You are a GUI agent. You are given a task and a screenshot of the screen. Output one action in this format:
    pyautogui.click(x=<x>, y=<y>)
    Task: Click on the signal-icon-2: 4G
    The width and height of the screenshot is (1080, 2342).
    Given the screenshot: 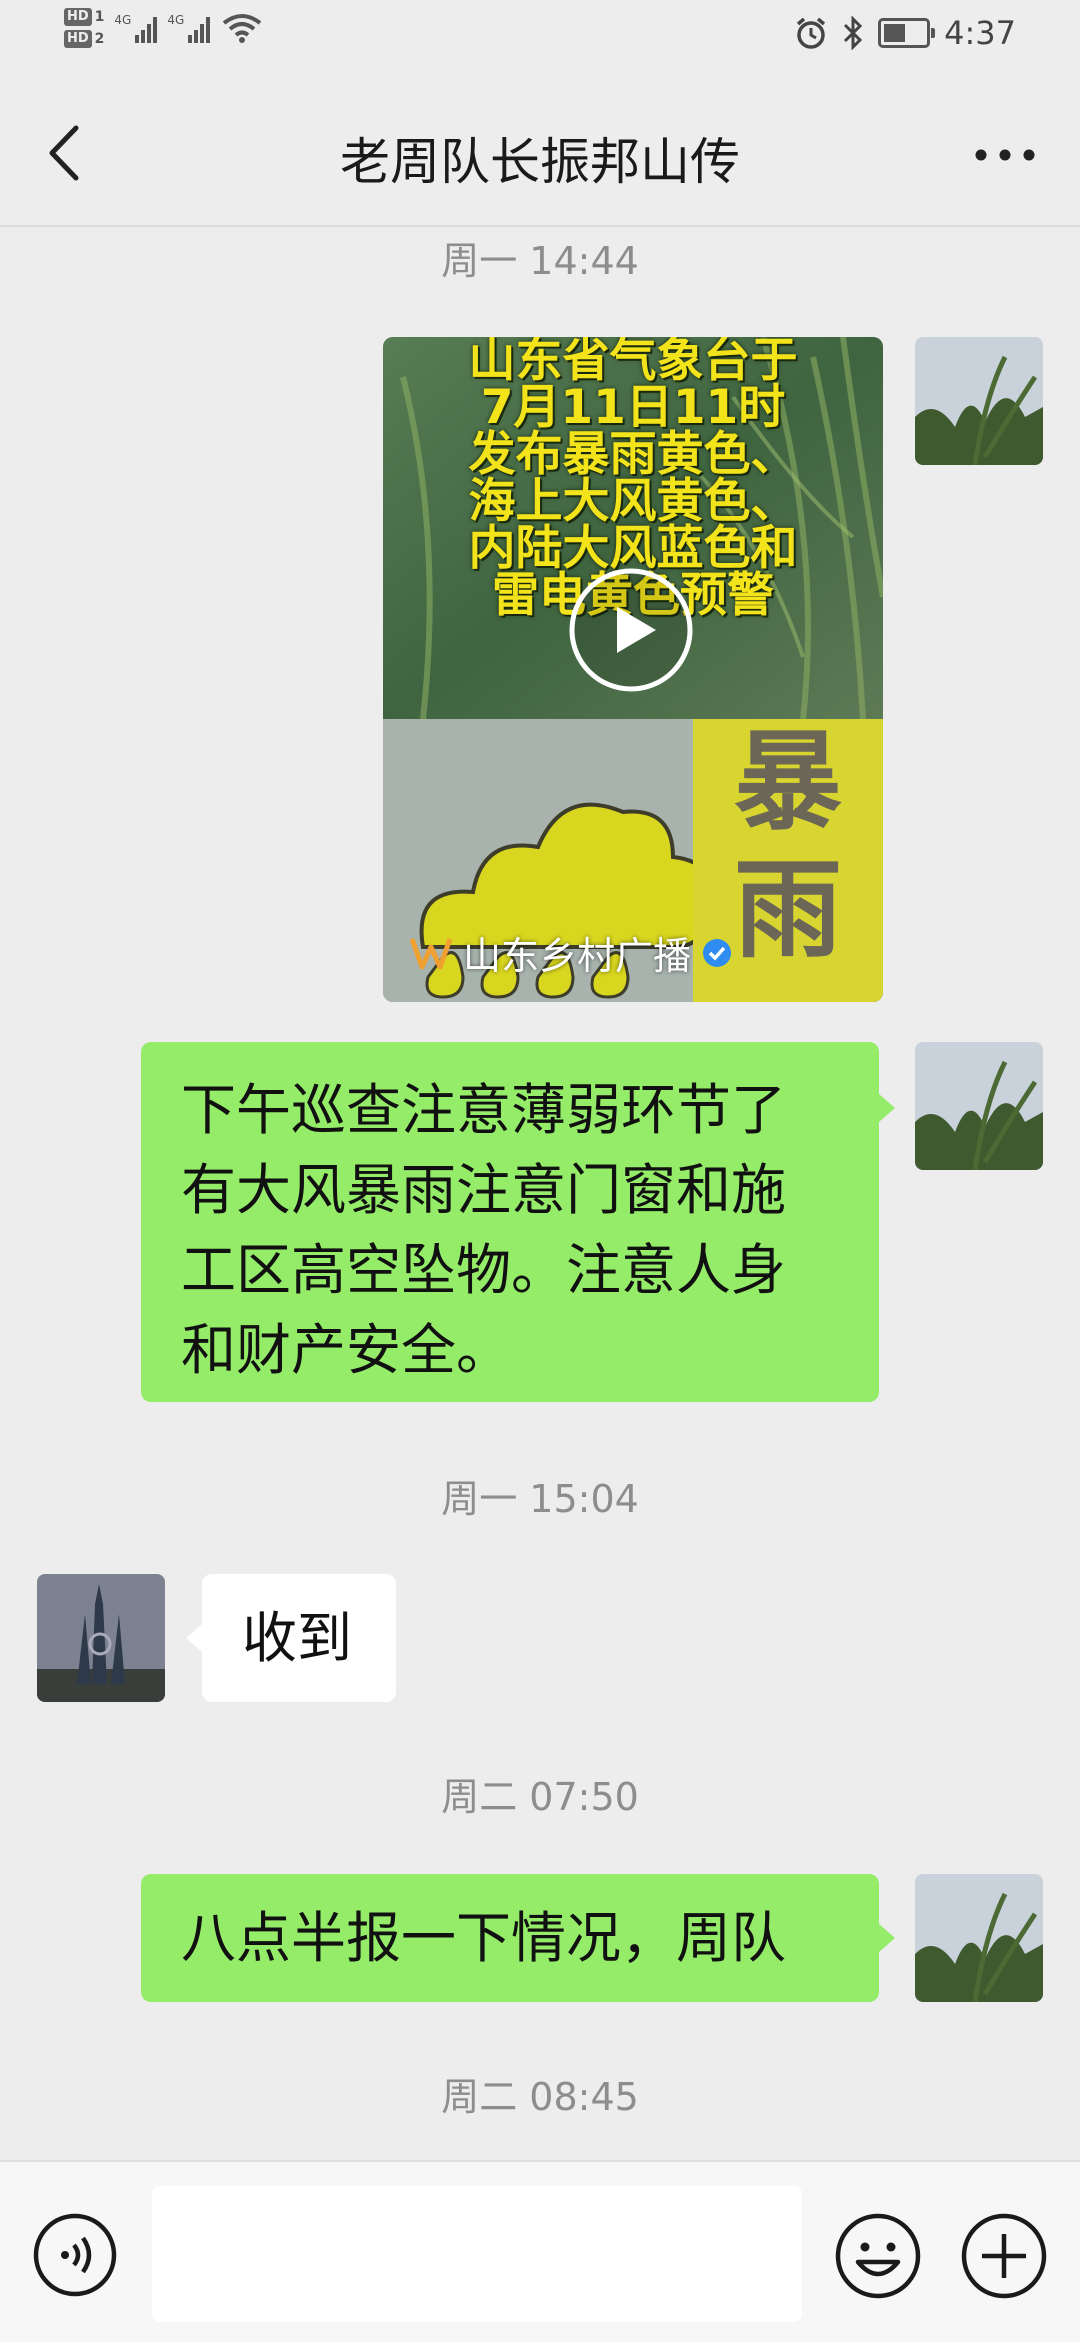 What is the action you would take?
    pyautogui.click(x=189, y=28)
    